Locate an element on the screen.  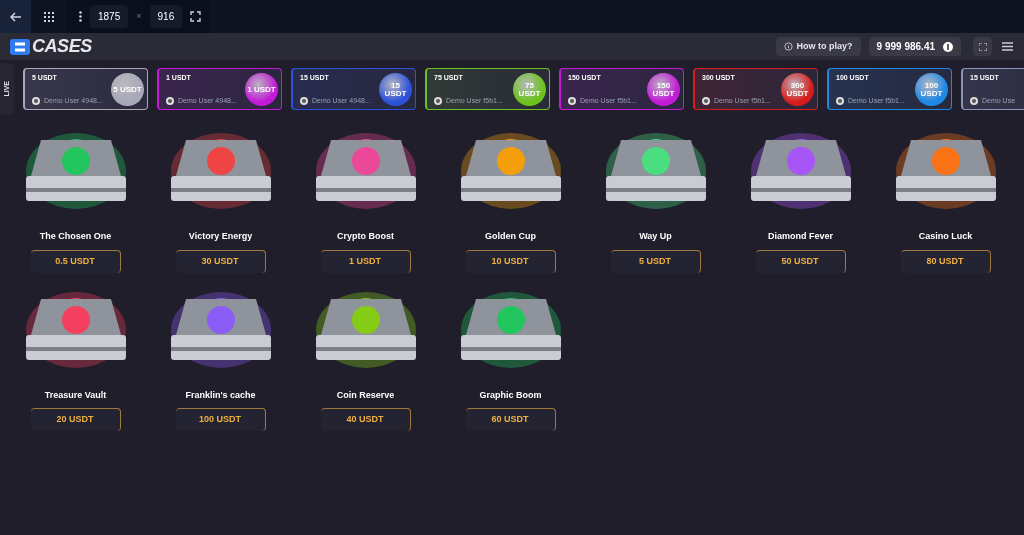
case-title: The Chosen One is located at coordinates (75, 236).